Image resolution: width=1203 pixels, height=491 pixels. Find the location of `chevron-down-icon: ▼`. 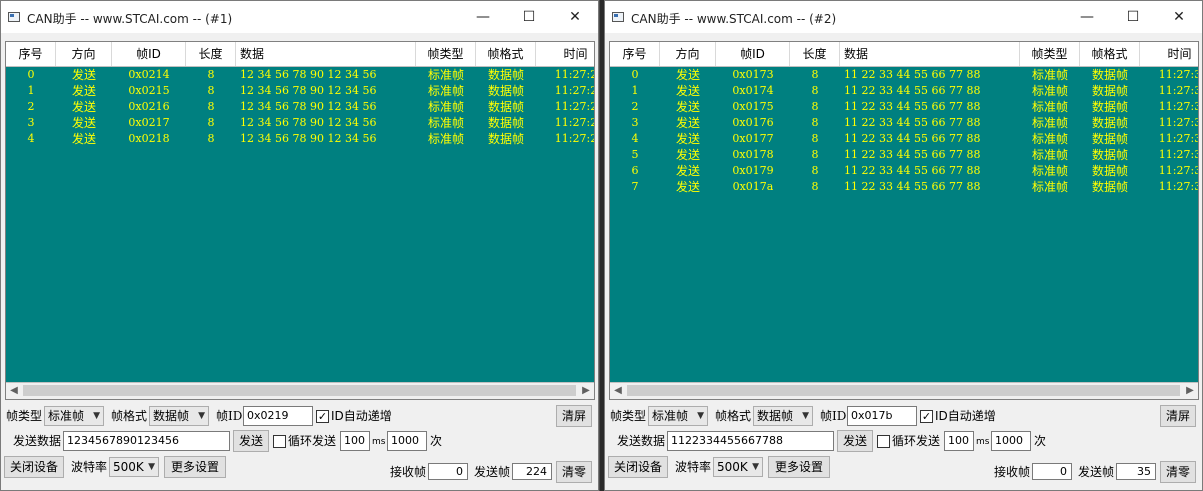

chevron-down-icon: ▼ is located at coordinates (201, 416).